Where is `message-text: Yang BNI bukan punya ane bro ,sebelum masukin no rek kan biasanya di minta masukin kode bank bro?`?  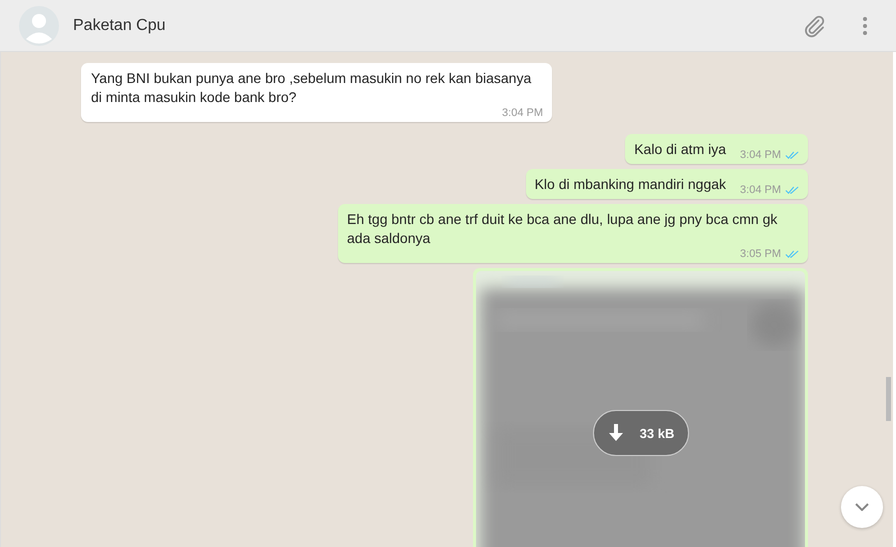 message-text: Yang BNI bukan punya ane bro ,sebelum masukin no rek kan biasanya di minta masukin kode bank bro? is located at coordinates (311, 88).